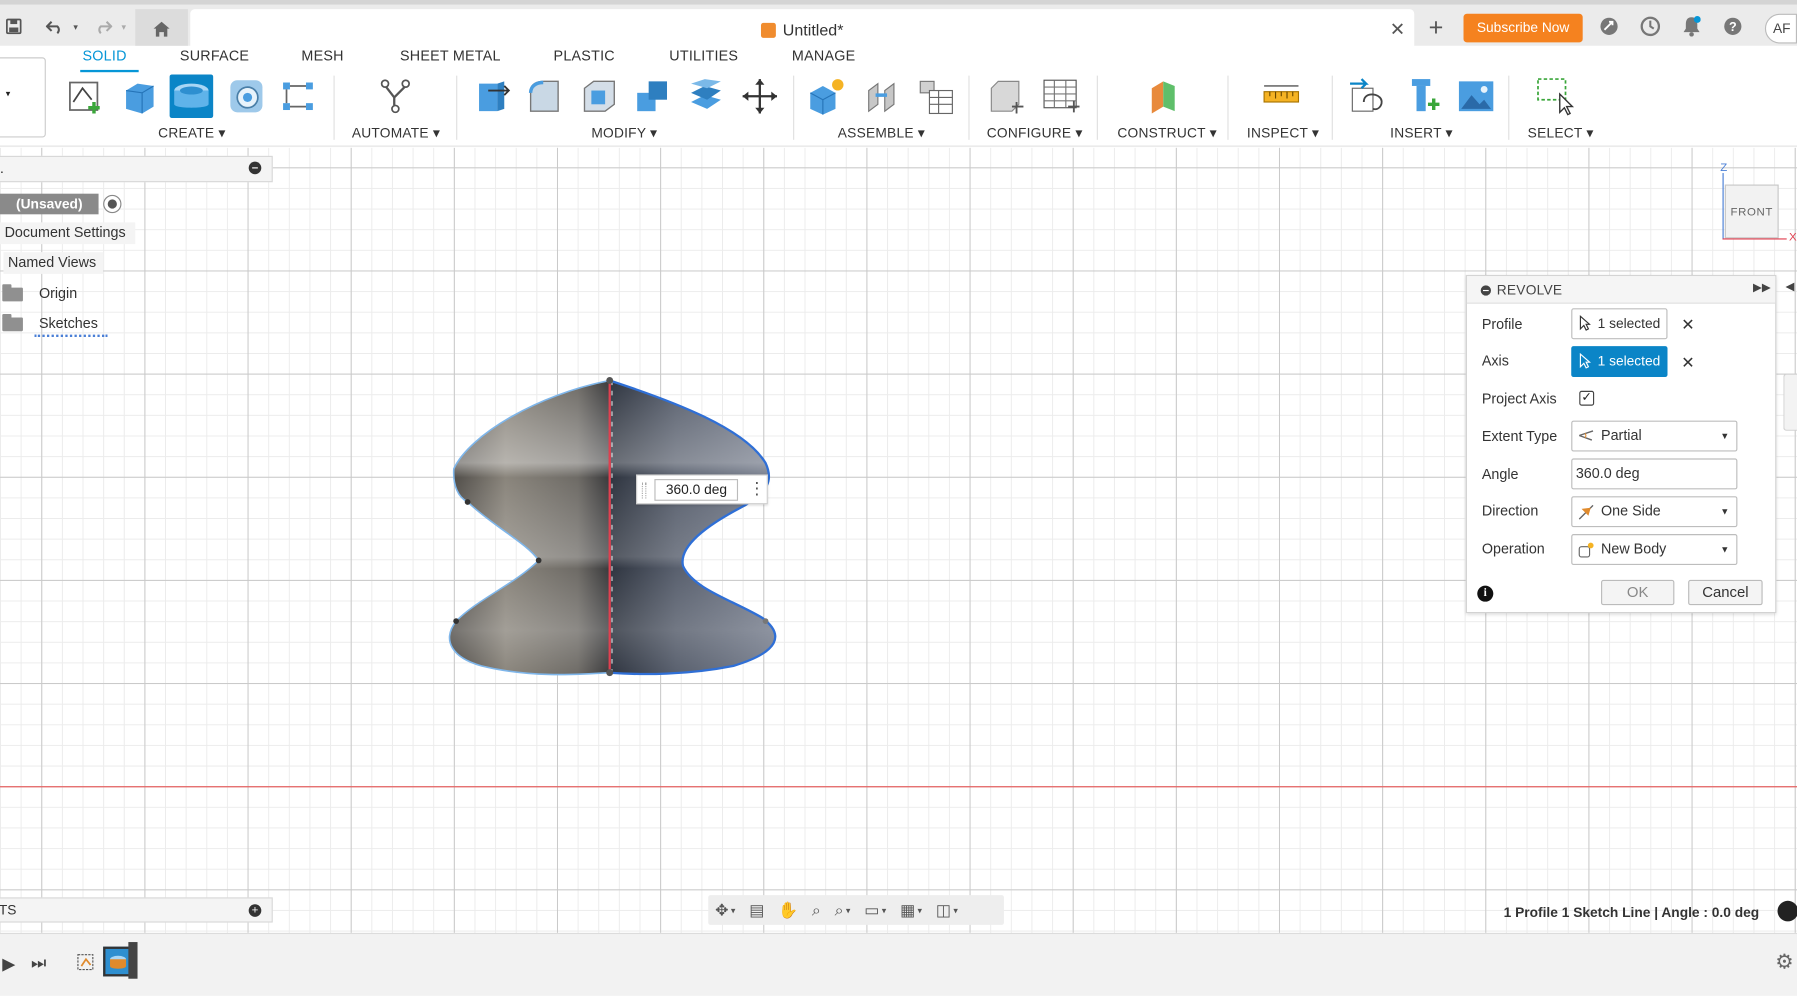 This screenshot has width=1797, height=996. Describe the element at coordinates (1561, 133) in the screenshot. I see `select-menu: SELECT ▾` at that location.